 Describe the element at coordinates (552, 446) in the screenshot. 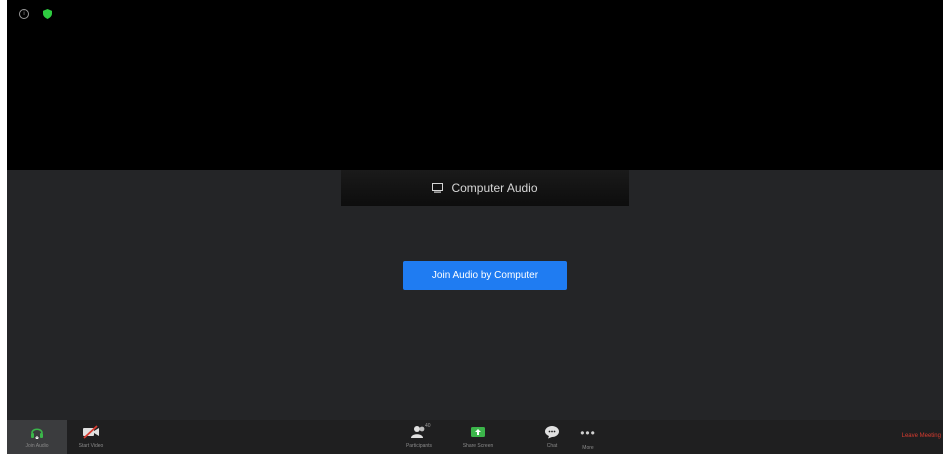

I see `chat-label: Chat` at that location.